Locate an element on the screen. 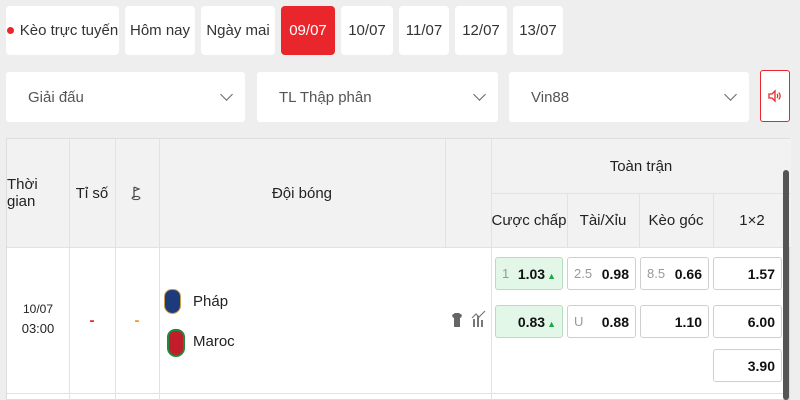  under-label: U is located at coordinates (579, 321).